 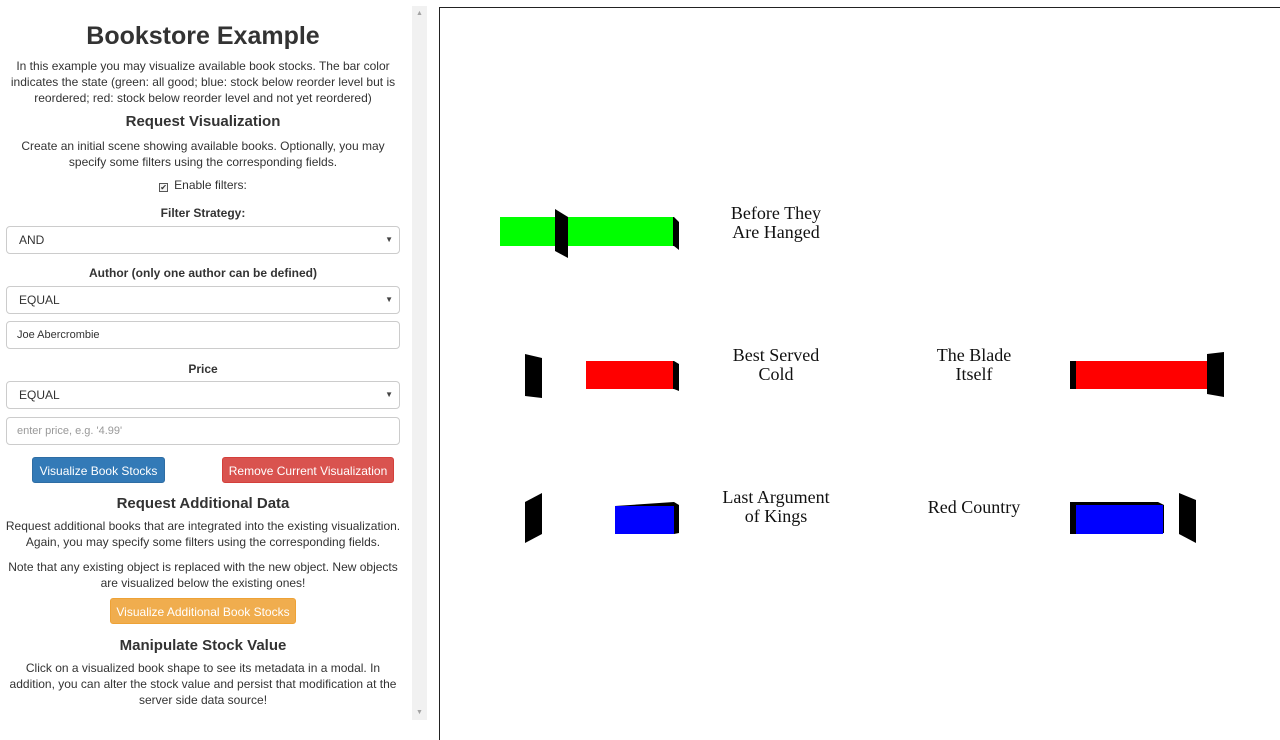 What do you see at coordinates (419, 363) in the screenshot?
I see `scrollbar: ▲ ▼` at bounding box center [419, 363].